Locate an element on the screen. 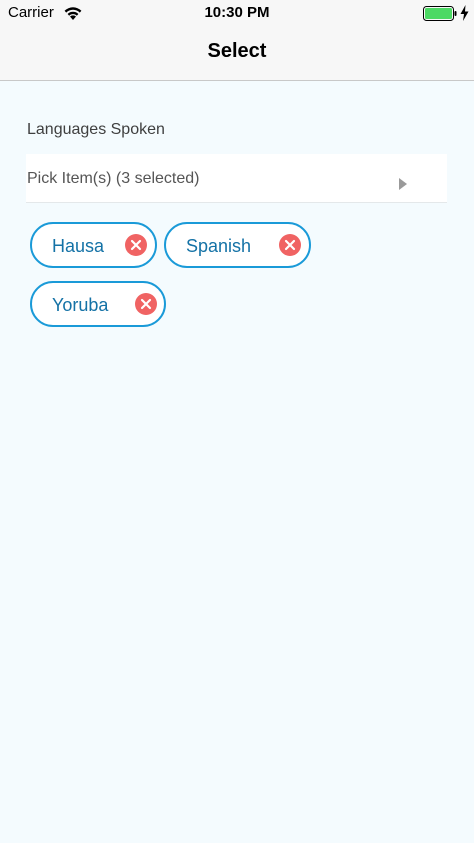  selected-chip-spanish: Spanish is located at coordinates (237, 245).